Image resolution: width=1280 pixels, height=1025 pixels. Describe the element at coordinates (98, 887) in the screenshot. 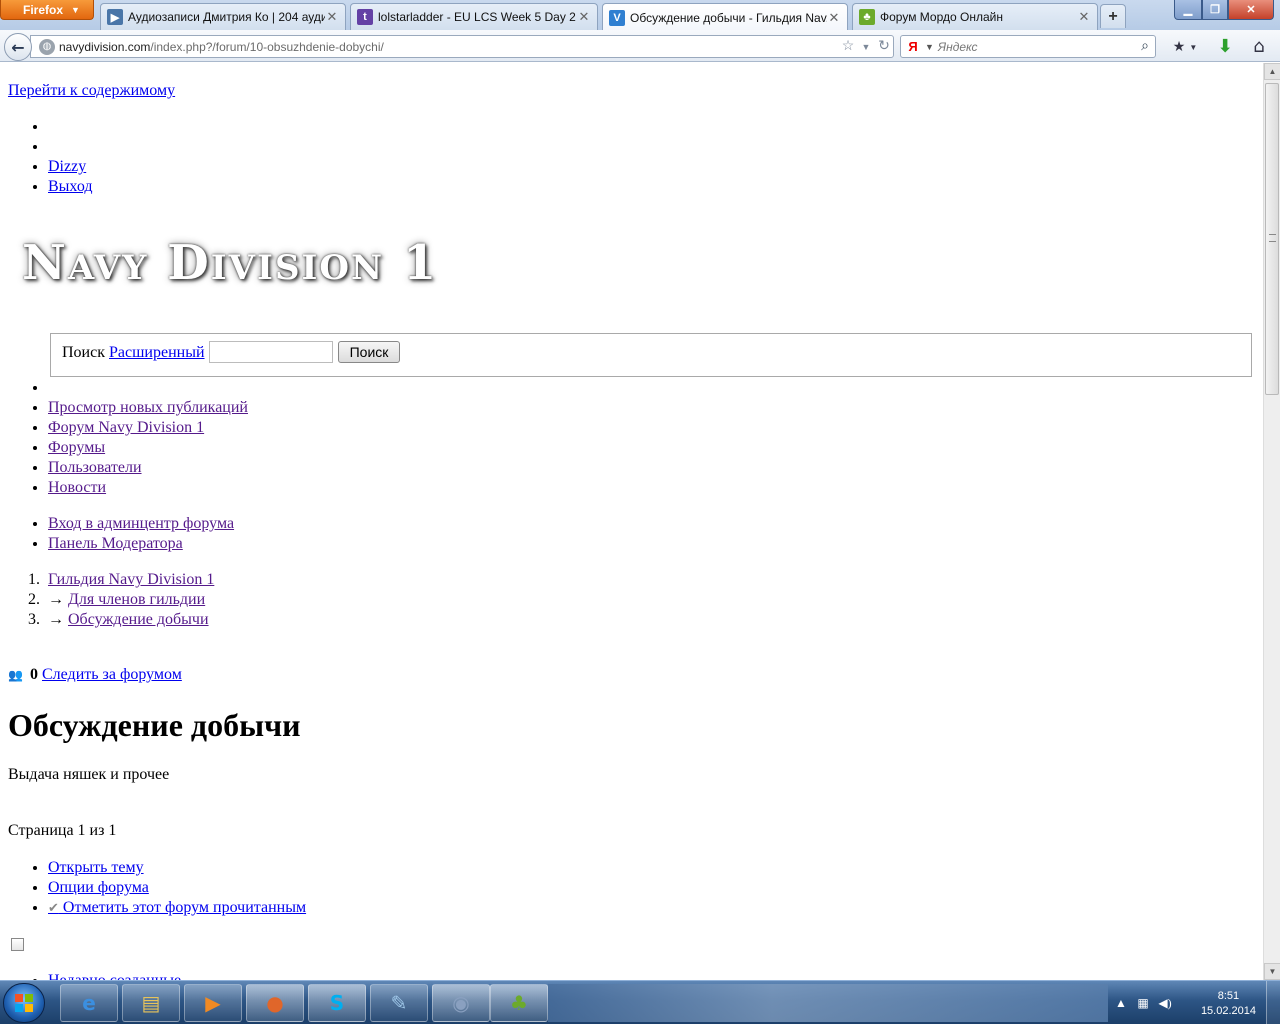

I see `forum-options-link: Опции форума` at that location.